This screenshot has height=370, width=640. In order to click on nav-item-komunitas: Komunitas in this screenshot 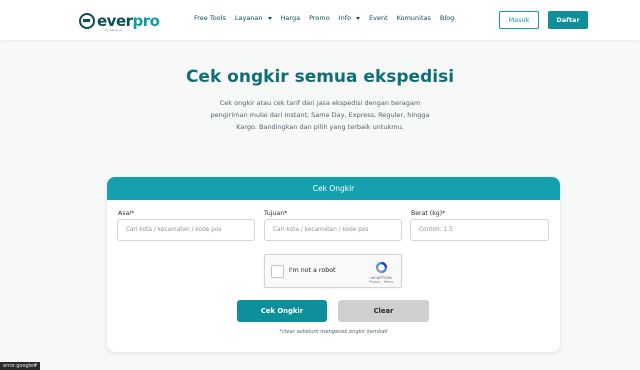, I will do `click(414, 18)`.